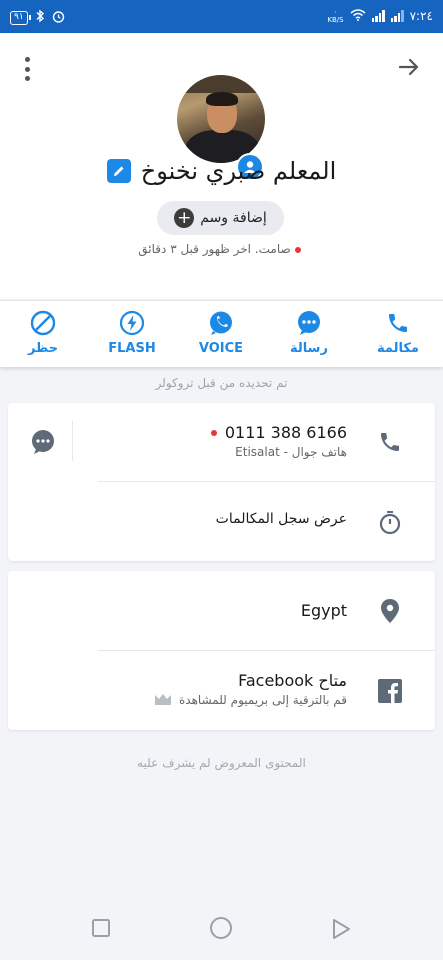 The width and height of the screenshot is (443, 960). I want to click on avatar, so click(221, 119).